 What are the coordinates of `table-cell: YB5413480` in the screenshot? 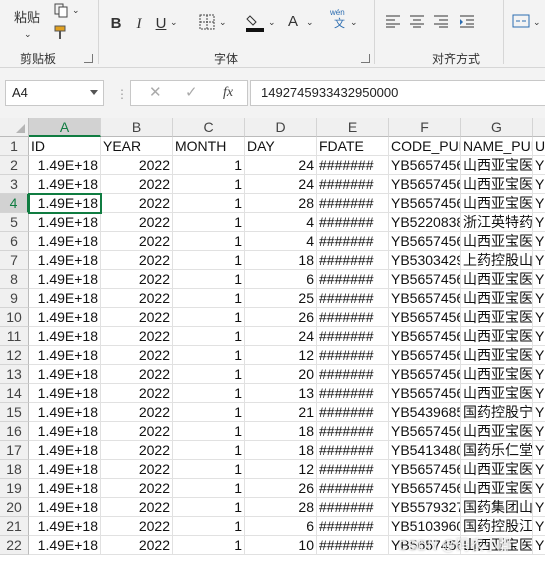 It's located at (425, 450).